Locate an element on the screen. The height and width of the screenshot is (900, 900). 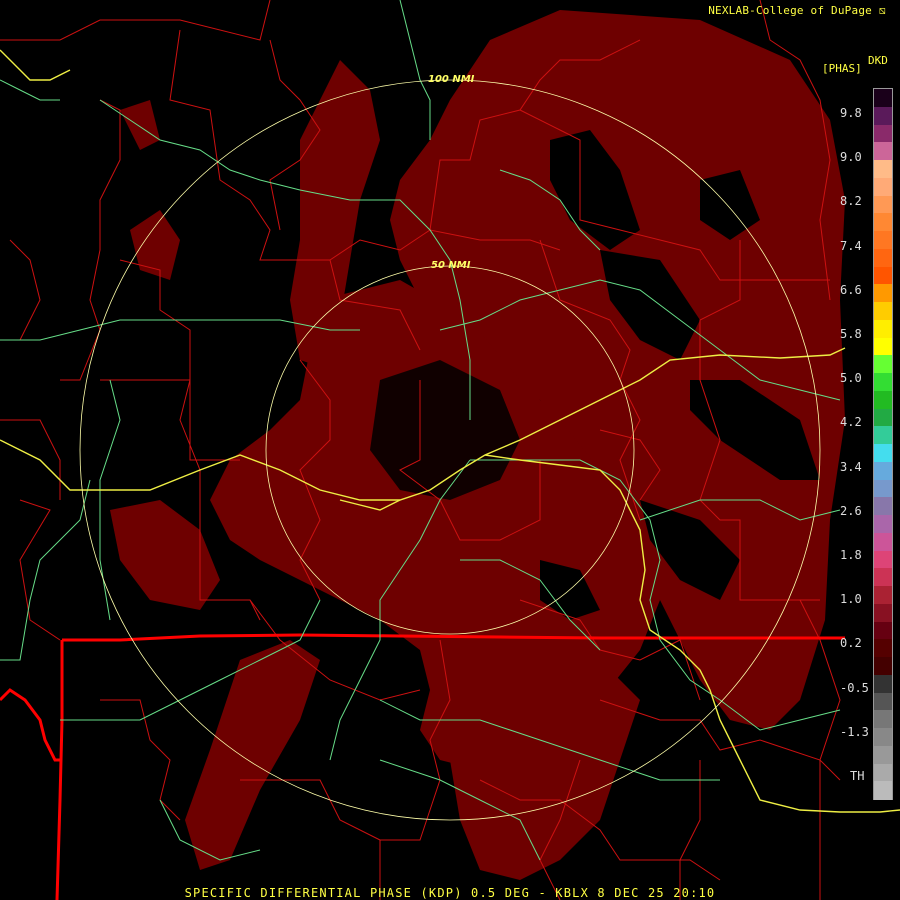
color-scale-tick-label: 5.8 is located at coordinates (851, 334).